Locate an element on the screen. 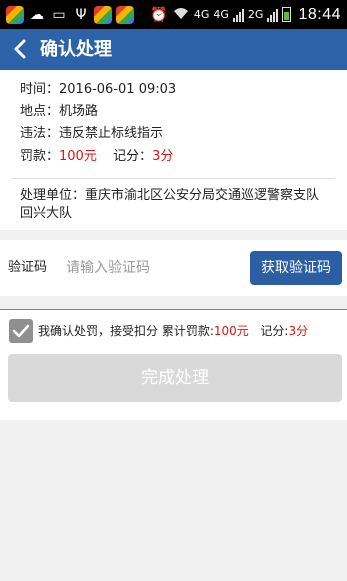 Image resolution: width=347 pixels, height=581 pixels. usb-icon: Ψ is located at coordinates (81, 15).